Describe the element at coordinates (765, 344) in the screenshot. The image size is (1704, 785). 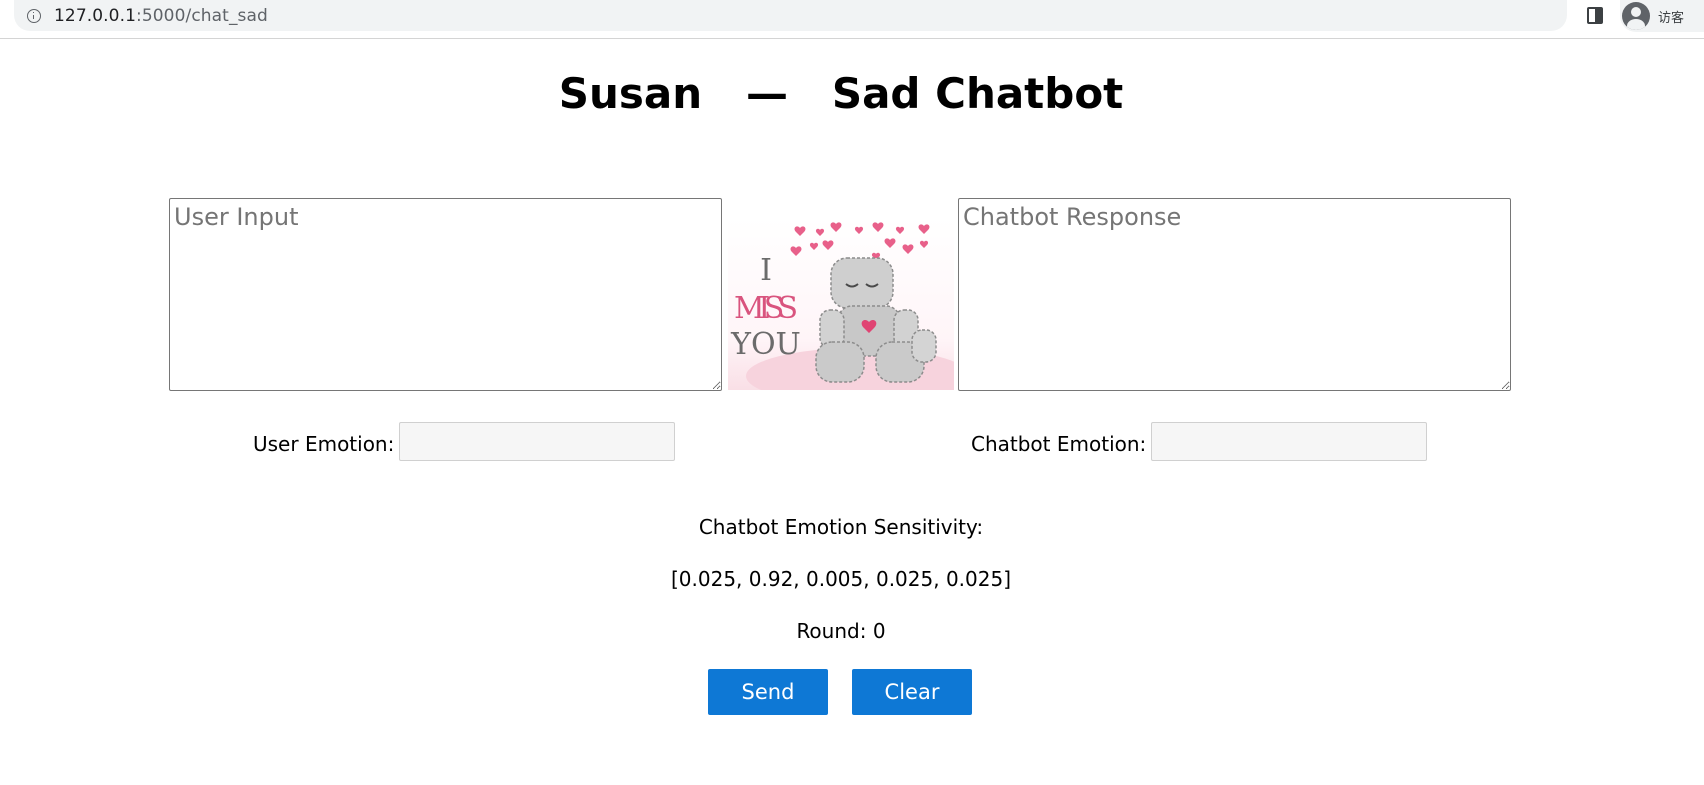
I see `image-text-you: YOU` at that location.